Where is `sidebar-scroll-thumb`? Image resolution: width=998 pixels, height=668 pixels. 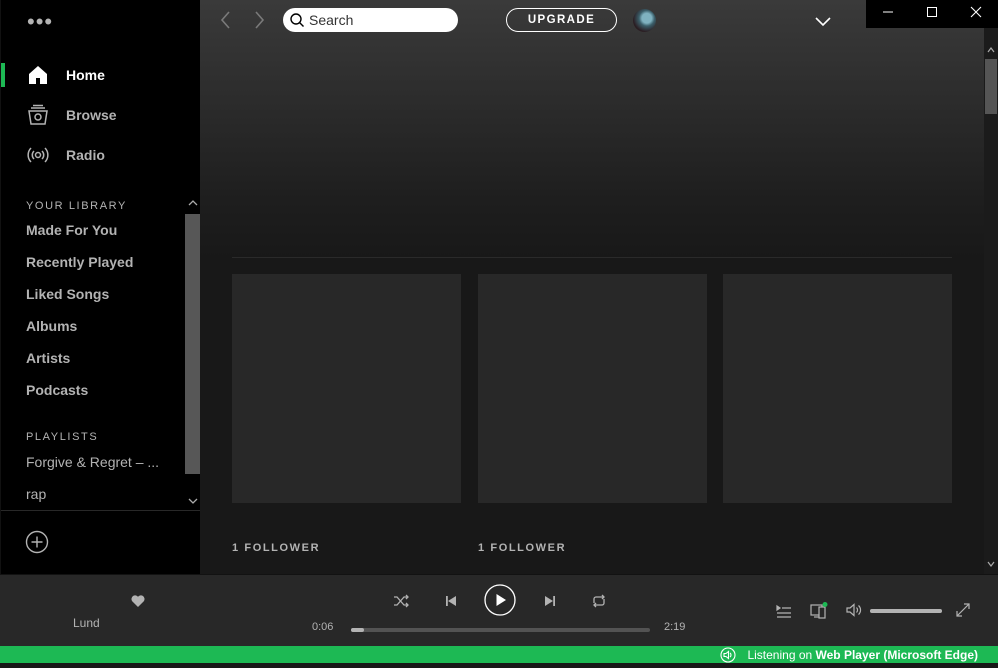
sidebar-scroll-thumb is located at coordinates (193, 344).